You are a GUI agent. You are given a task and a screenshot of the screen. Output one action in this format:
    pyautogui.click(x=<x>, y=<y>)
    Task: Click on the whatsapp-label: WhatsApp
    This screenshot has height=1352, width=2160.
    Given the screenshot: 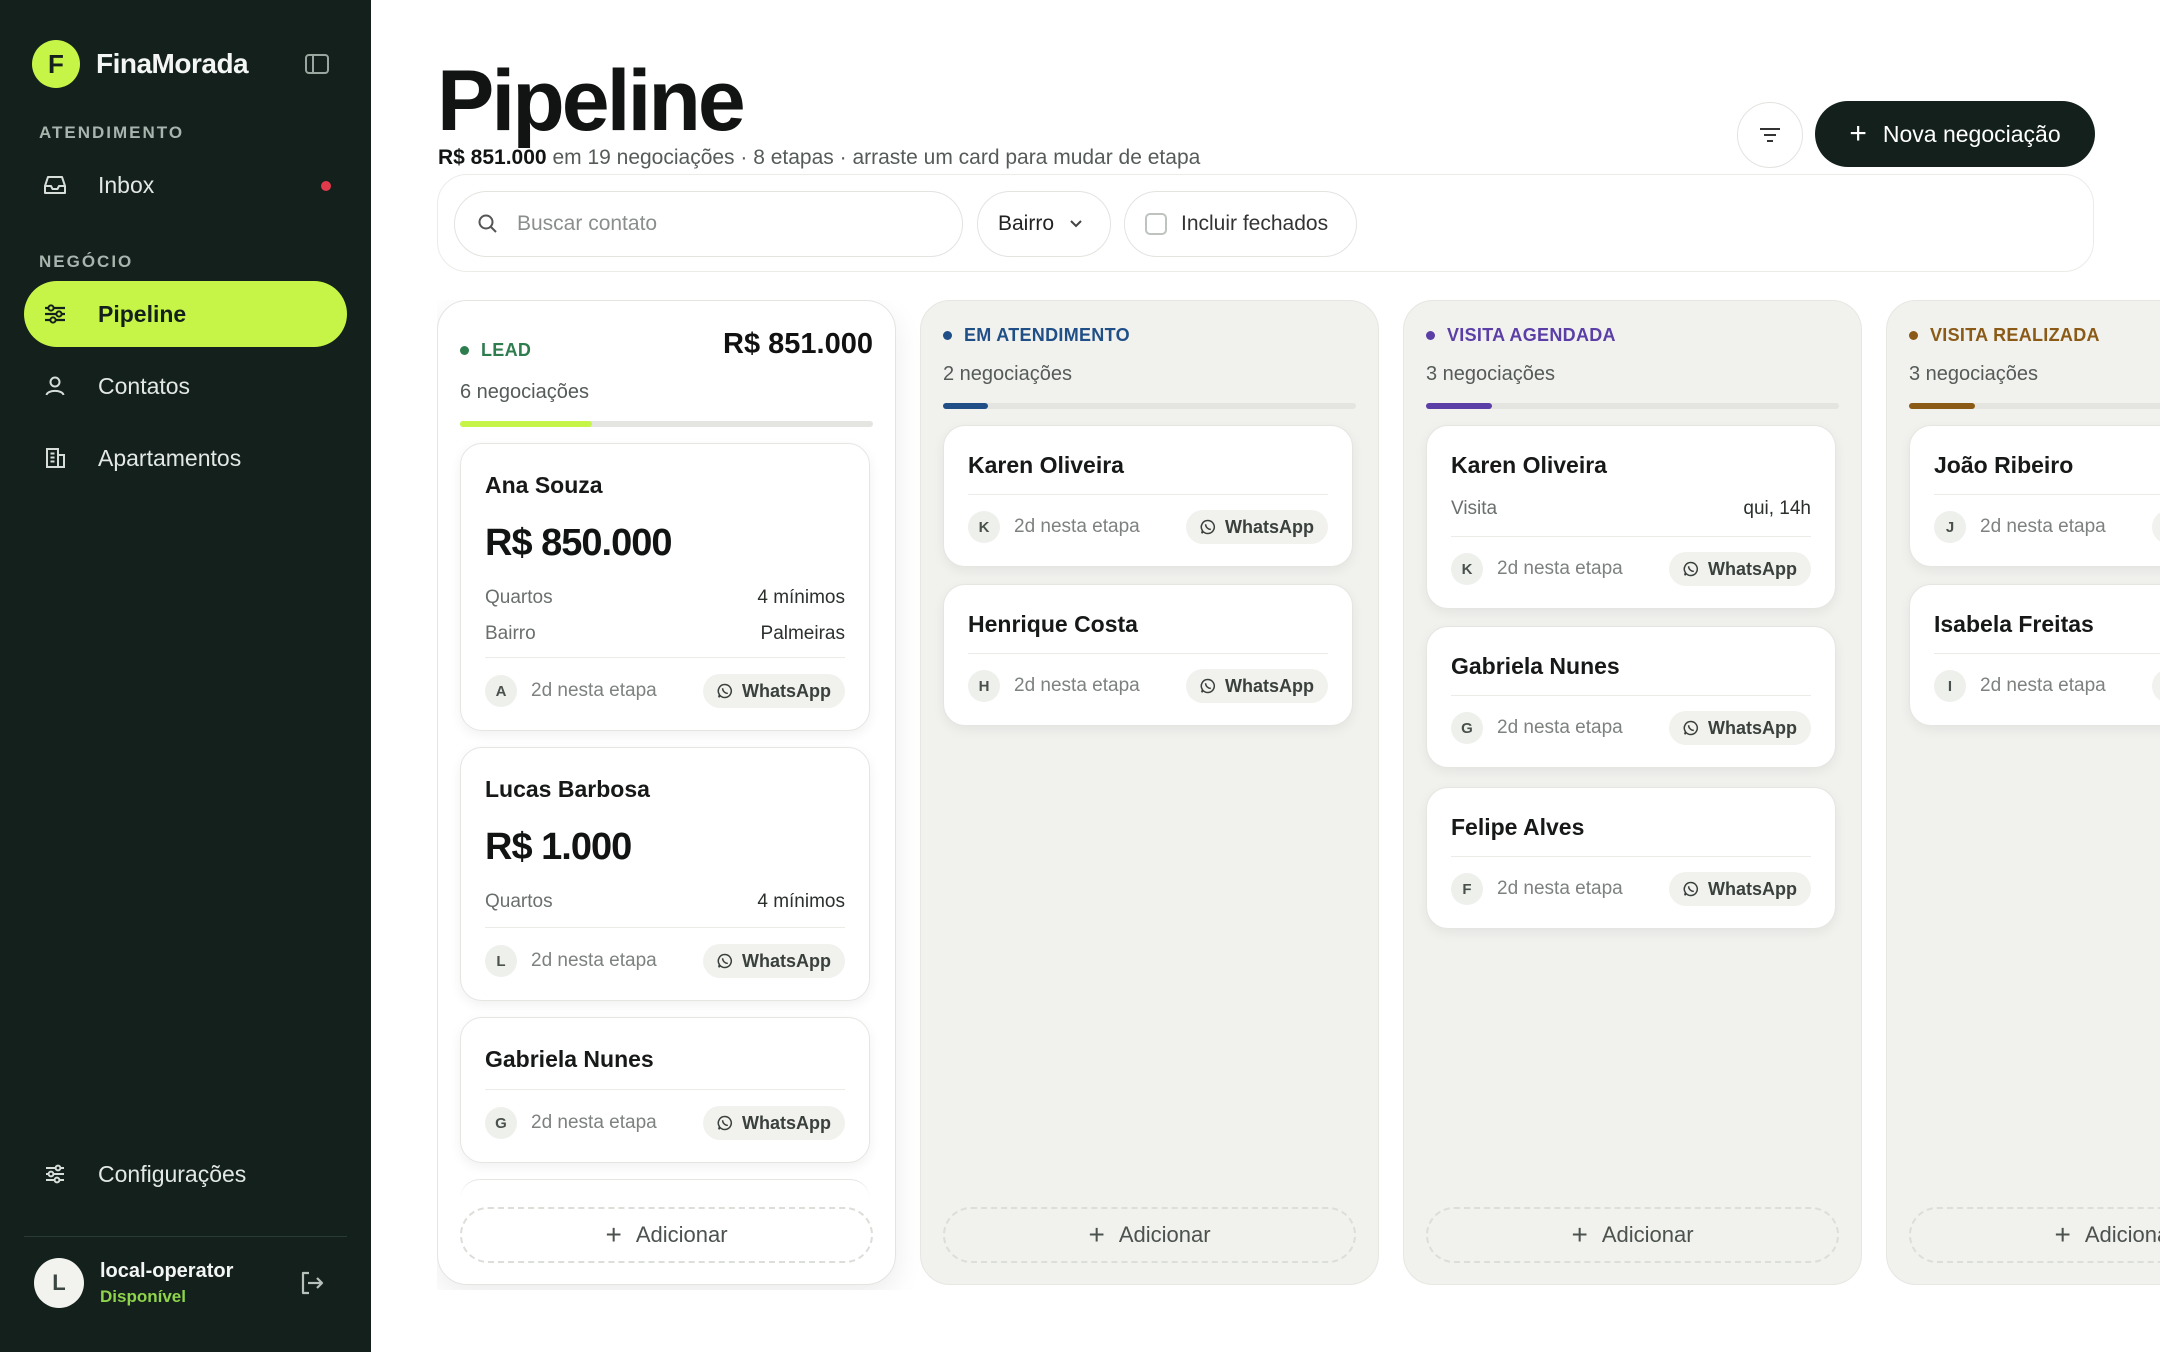 What is the action you would take?
    pyautogui.click(x=786, y=1122)
    